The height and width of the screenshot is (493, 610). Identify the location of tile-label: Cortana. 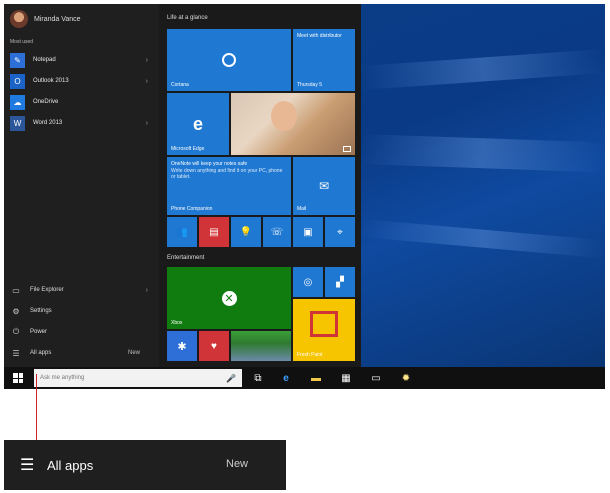
(180, 85).